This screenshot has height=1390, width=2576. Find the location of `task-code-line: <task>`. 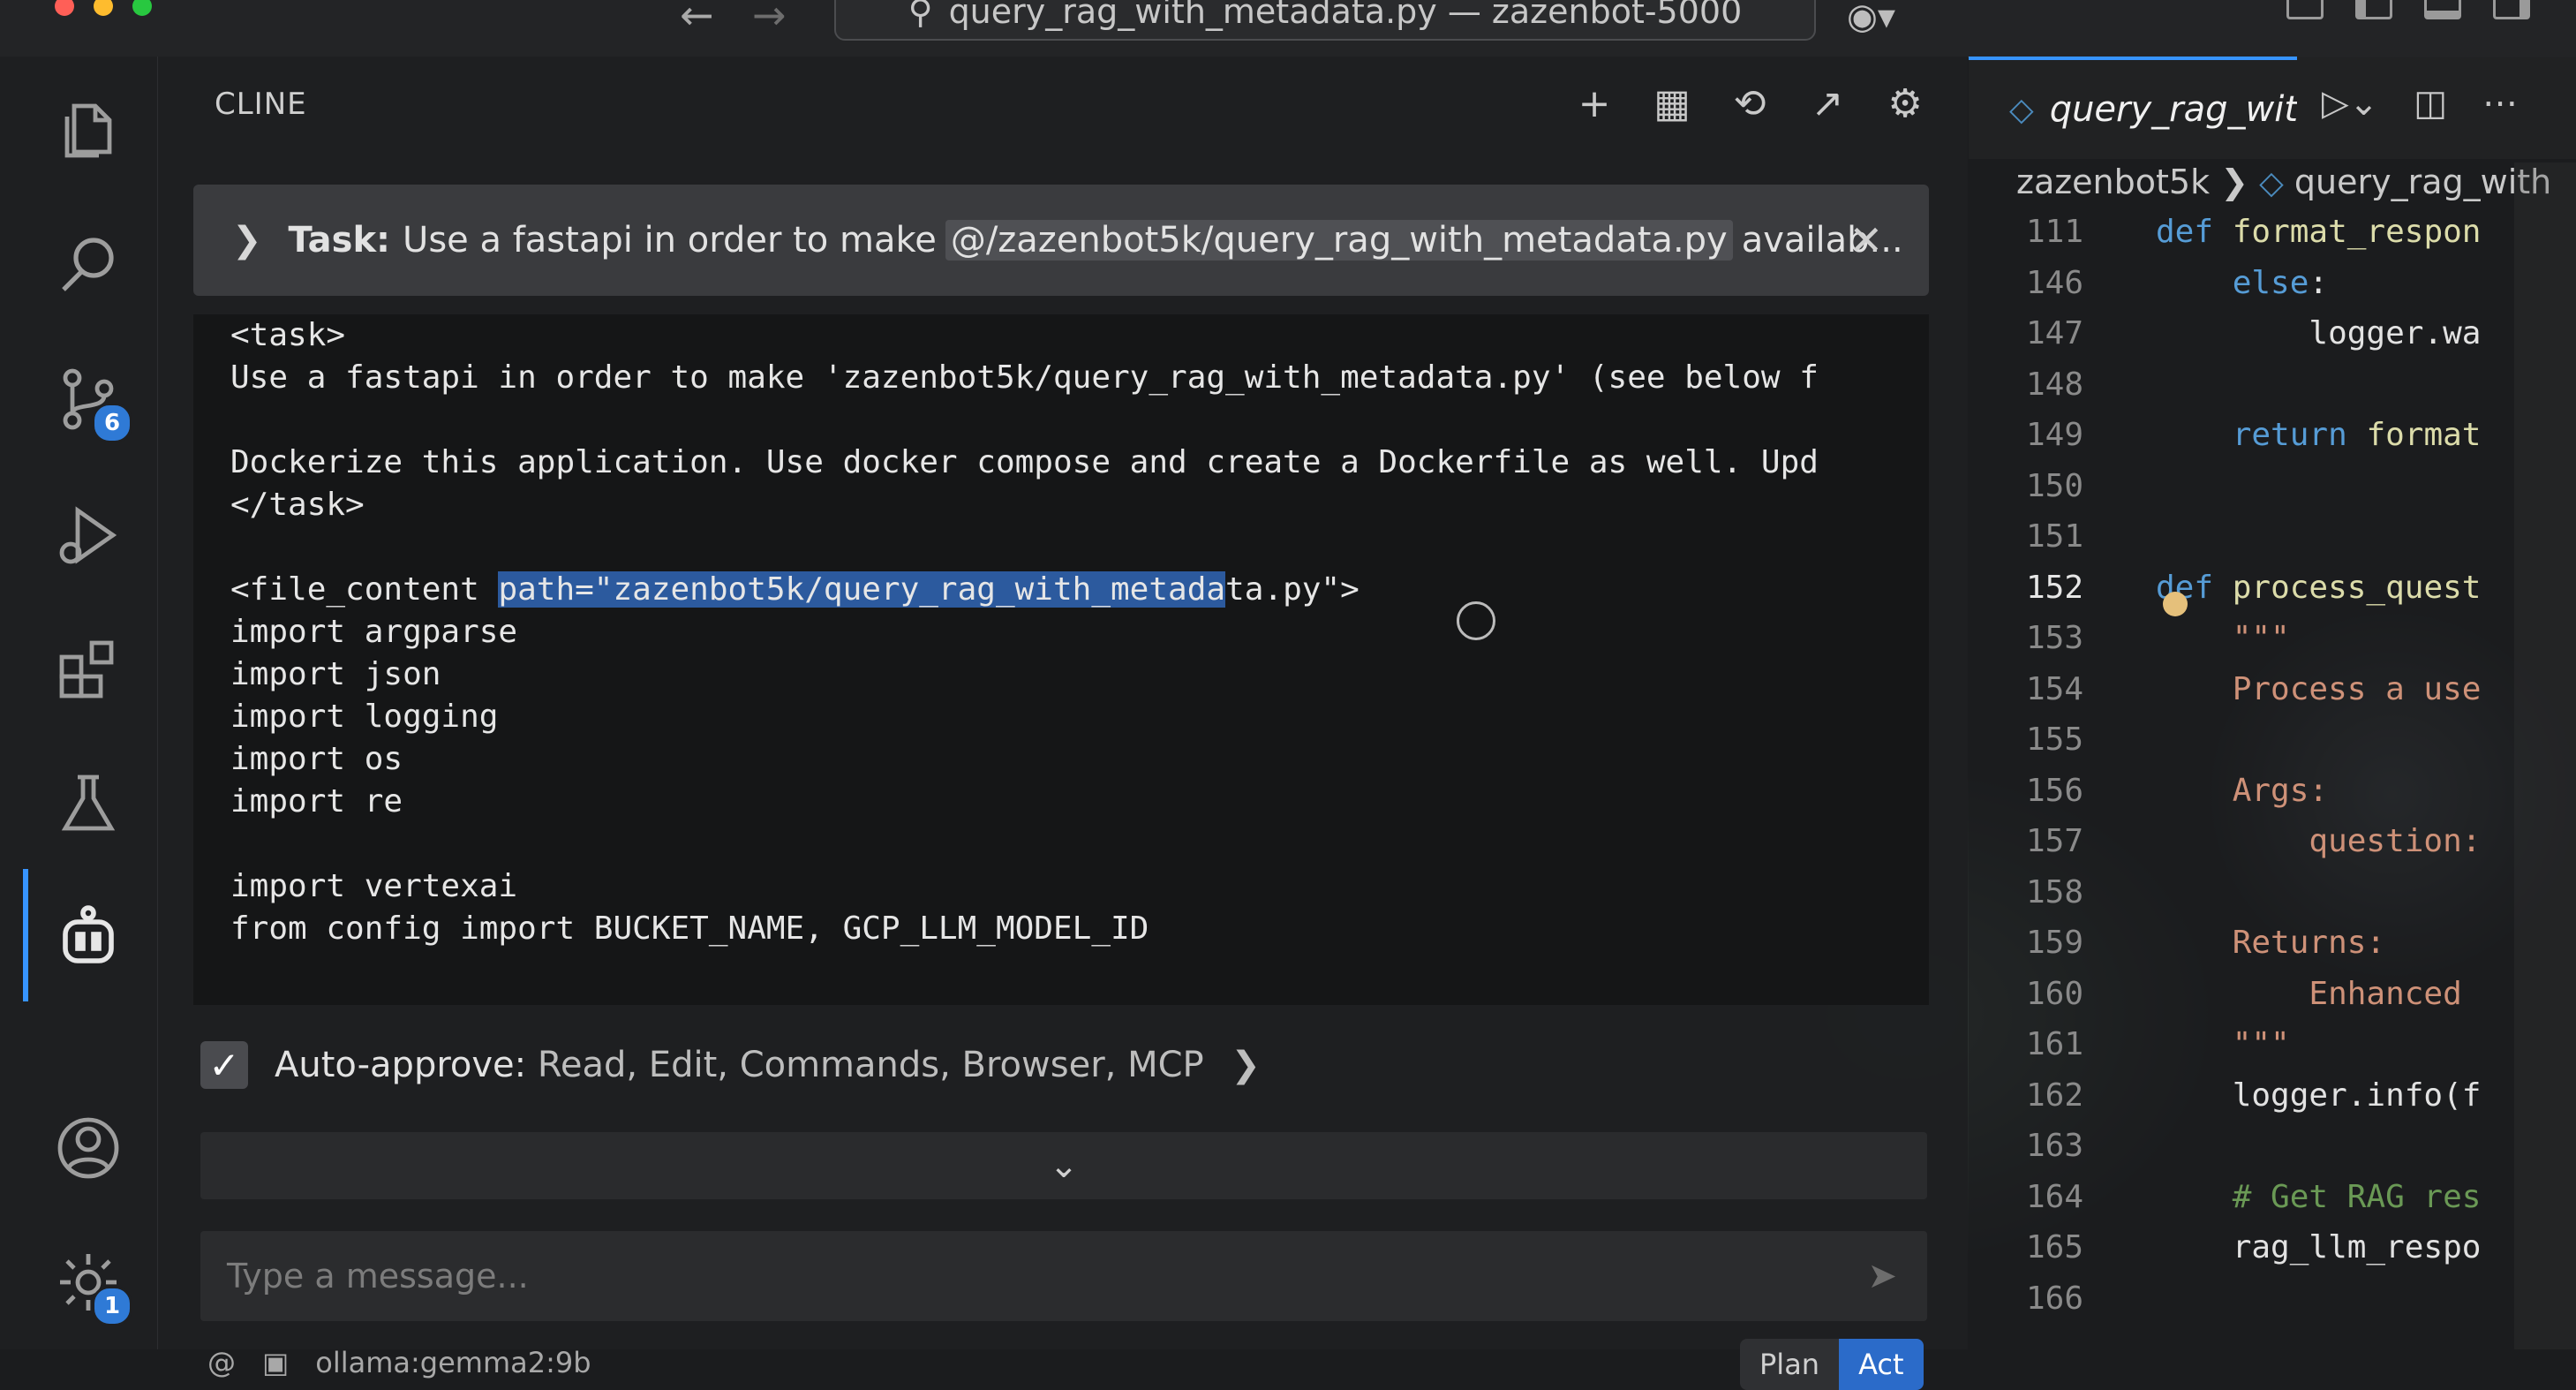

task-code-line: <task> is located at coordinates (288, 335).